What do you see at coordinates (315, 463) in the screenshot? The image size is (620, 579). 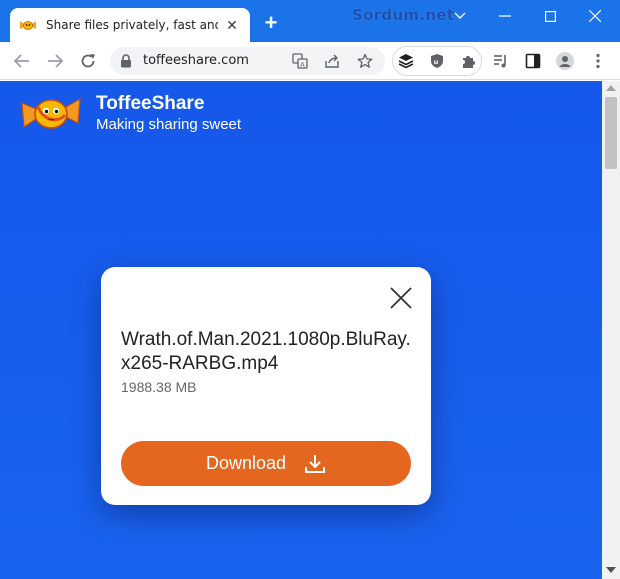 I see `download-arrow-icon` at bounding box center [315, 463].